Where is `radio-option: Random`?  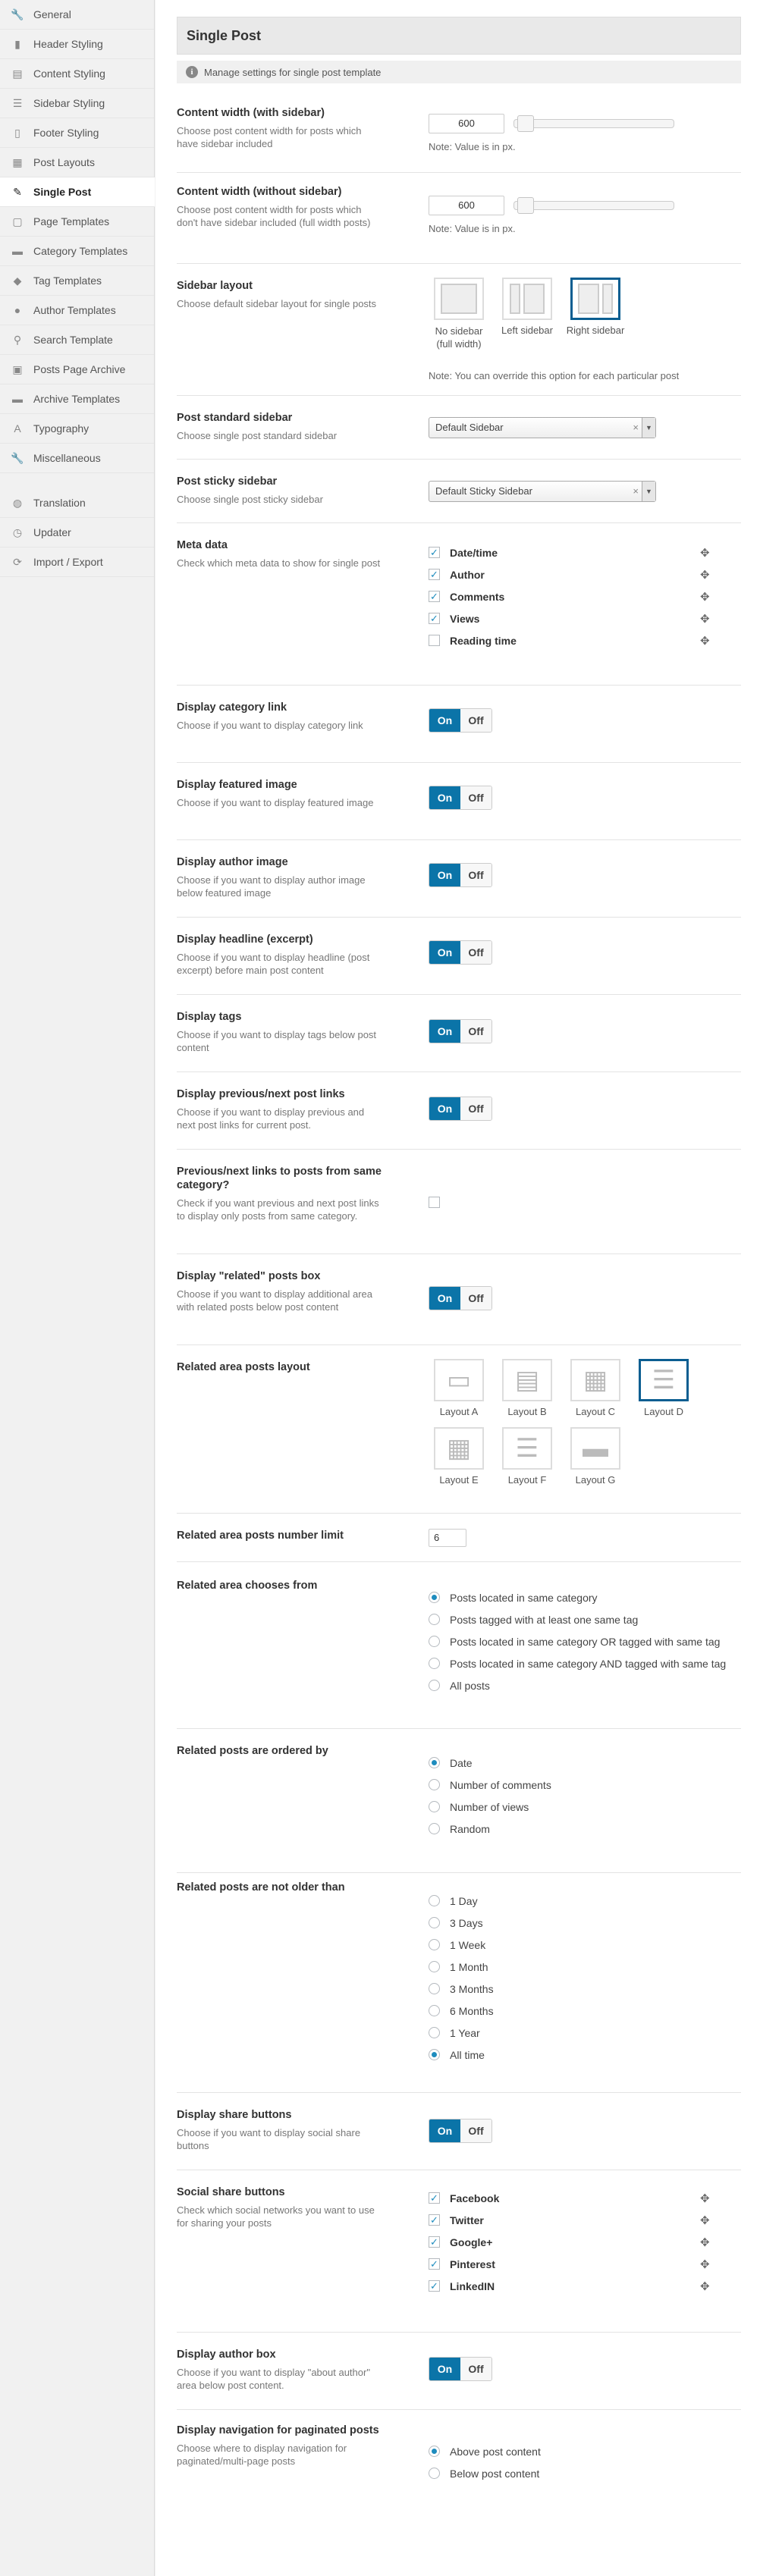 radio-option: Random is located at coordinates (585, 1829).